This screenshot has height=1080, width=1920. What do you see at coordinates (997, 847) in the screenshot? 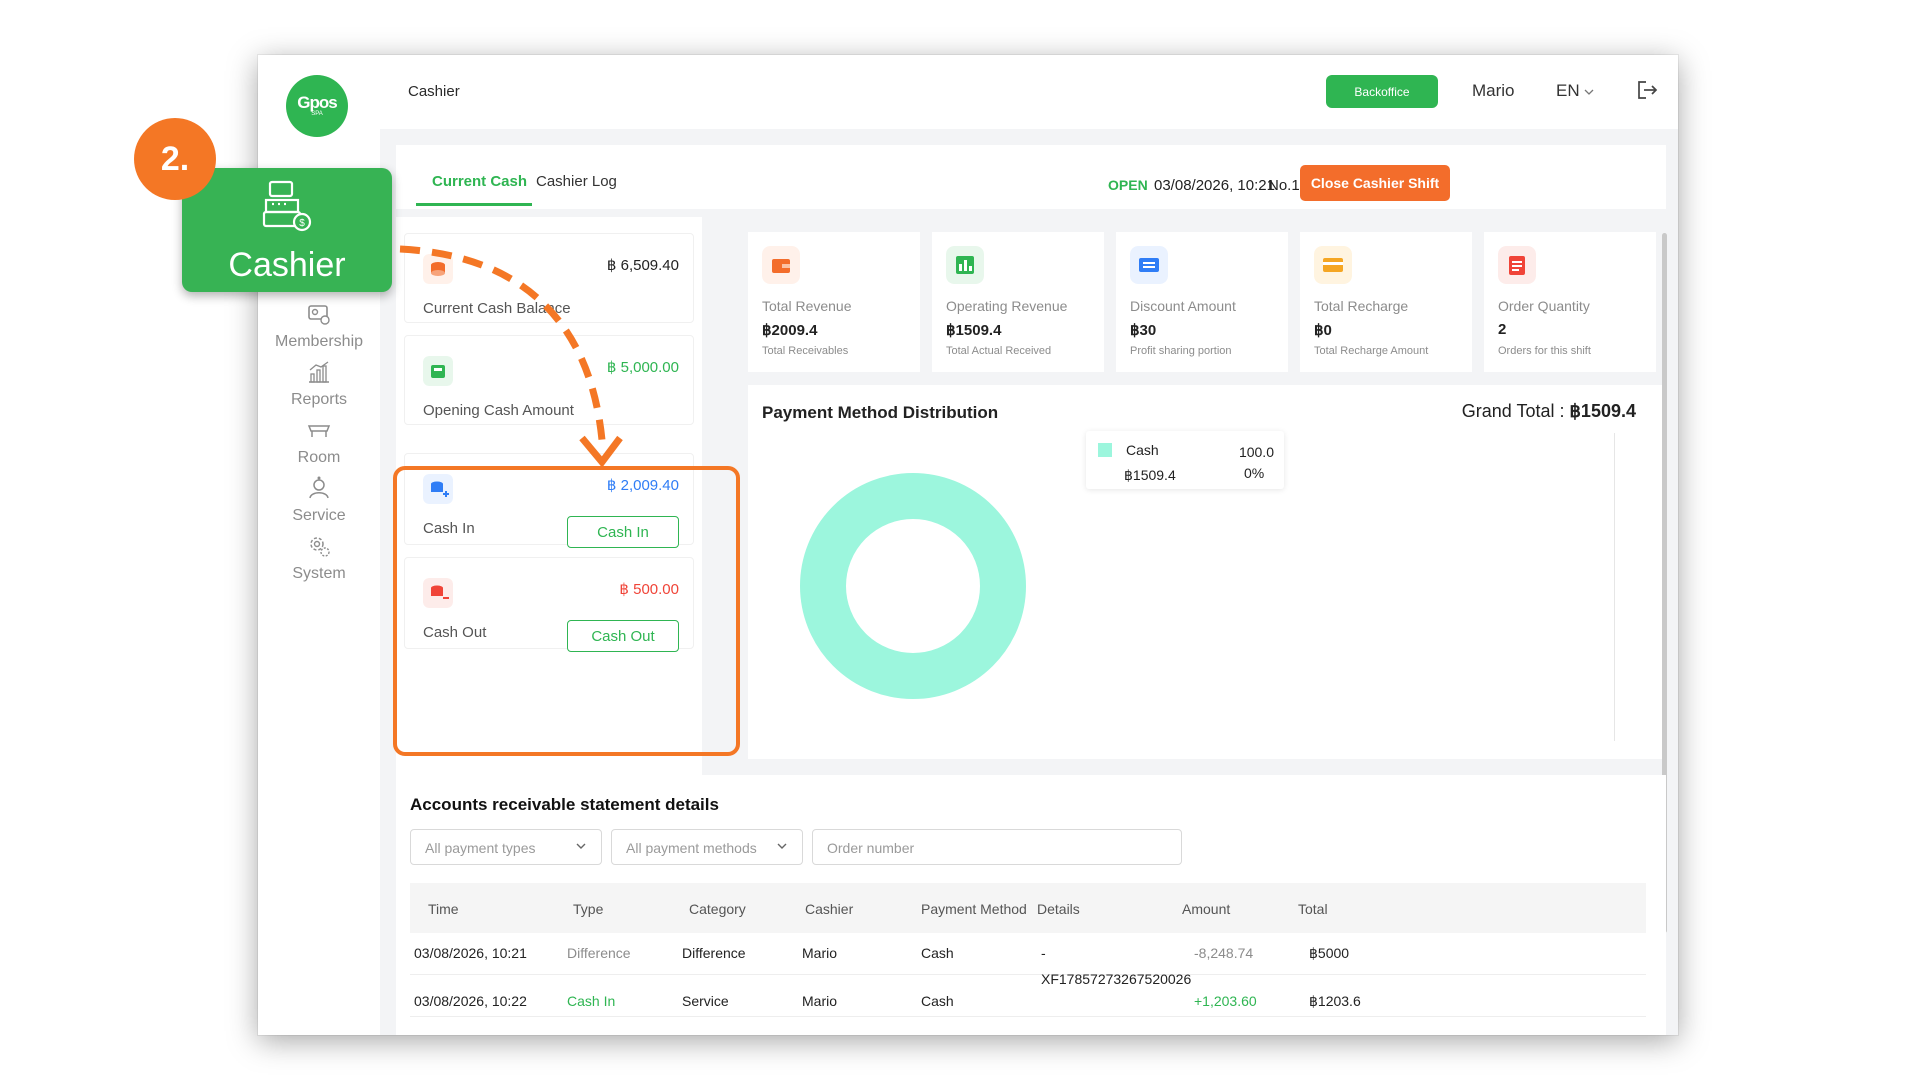
I see `order-number-input: Order number` at bounding box center [997, 847].